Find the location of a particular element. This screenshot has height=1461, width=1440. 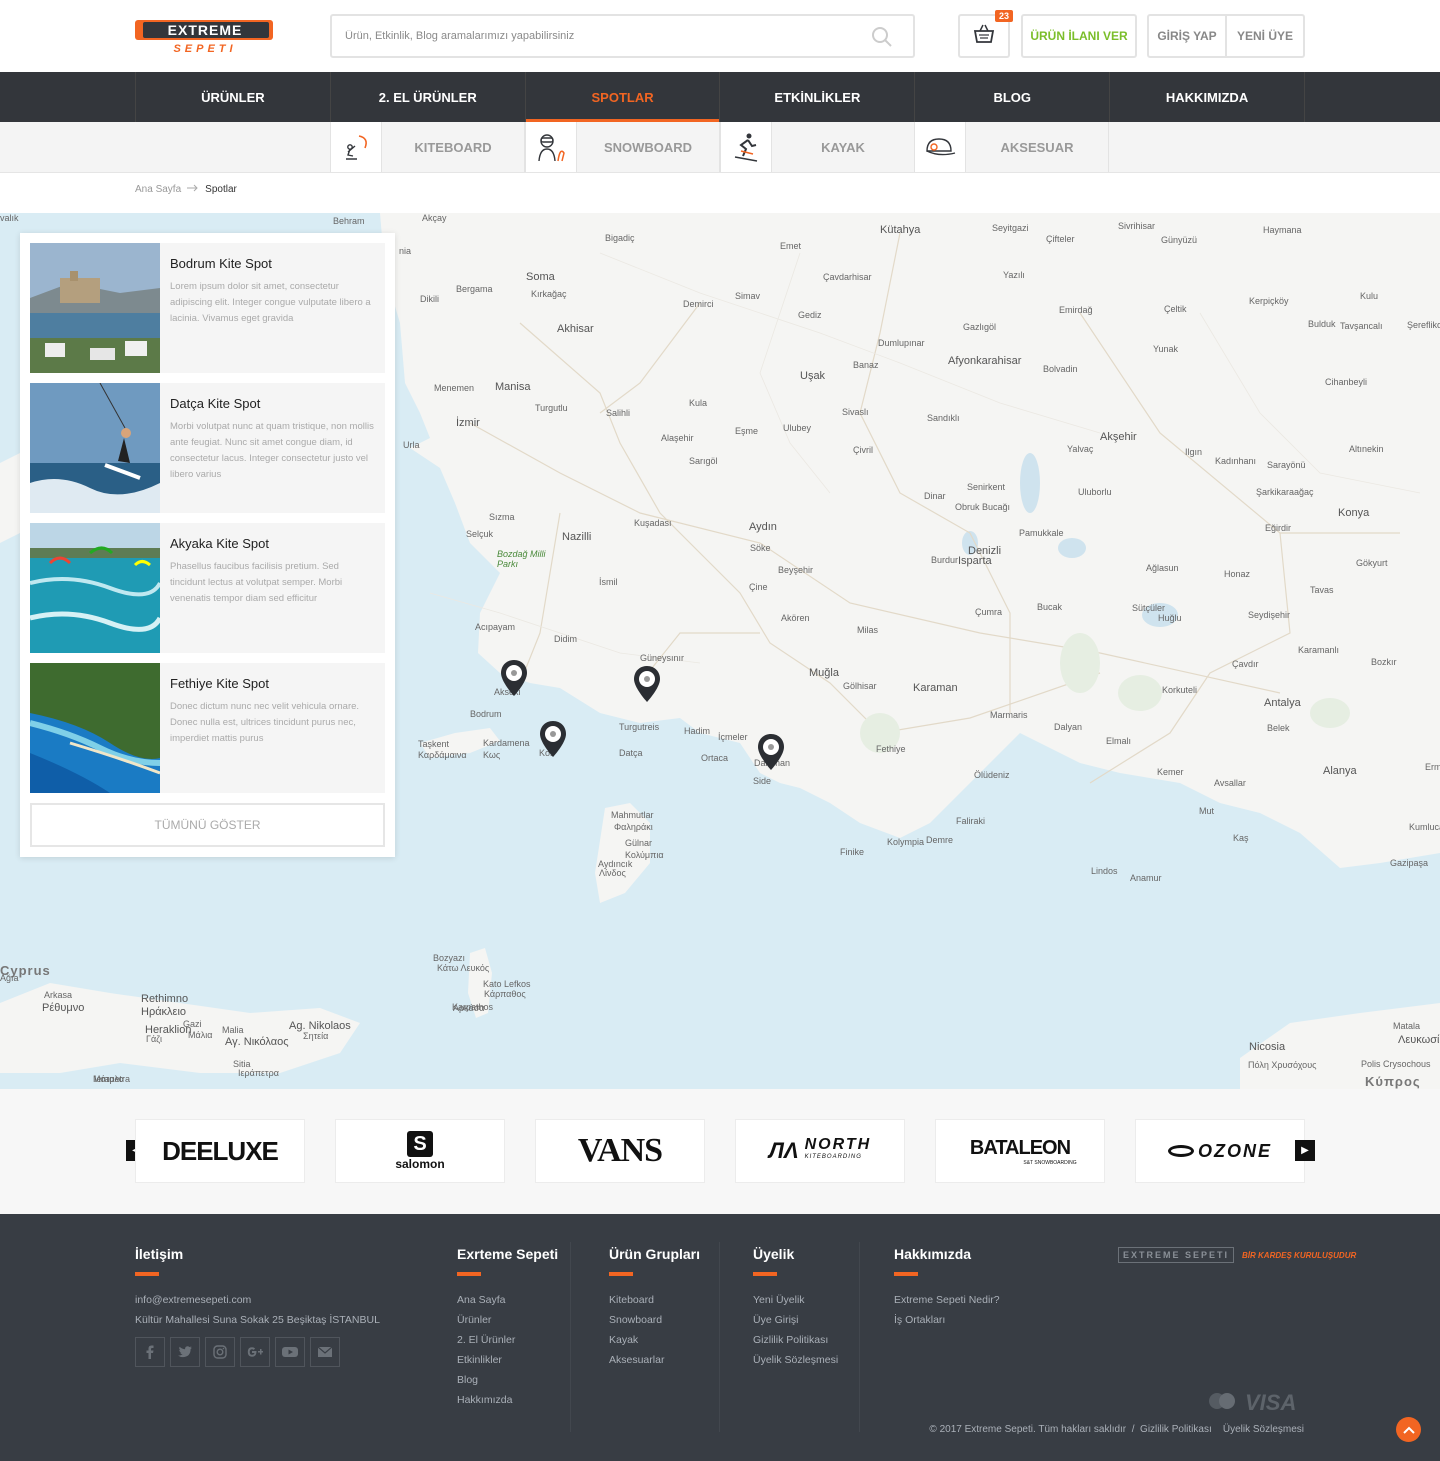

mail-icon is located at coordinates (325, 1352).